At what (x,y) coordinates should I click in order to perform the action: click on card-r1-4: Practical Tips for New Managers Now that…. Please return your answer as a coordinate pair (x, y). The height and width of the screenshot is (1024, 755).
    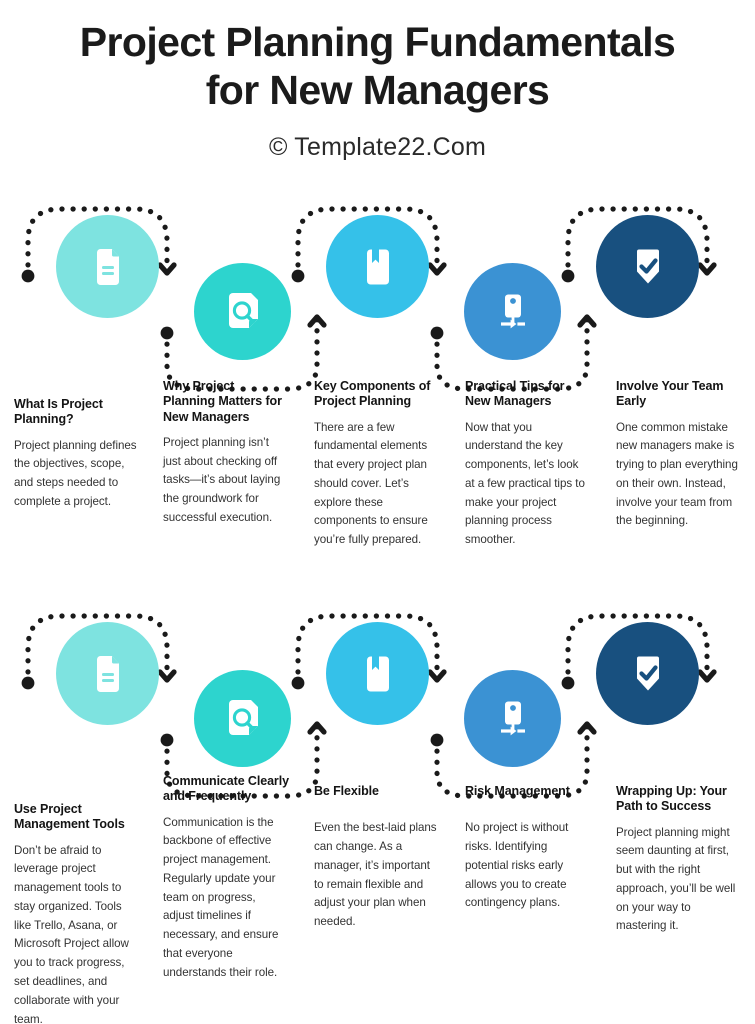
    Looking at the image, I should click on (528, 464).